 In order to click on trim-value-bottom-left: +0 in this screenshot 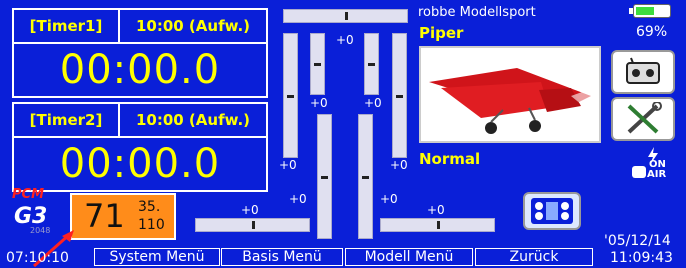, I will do `click(250, 210)`.